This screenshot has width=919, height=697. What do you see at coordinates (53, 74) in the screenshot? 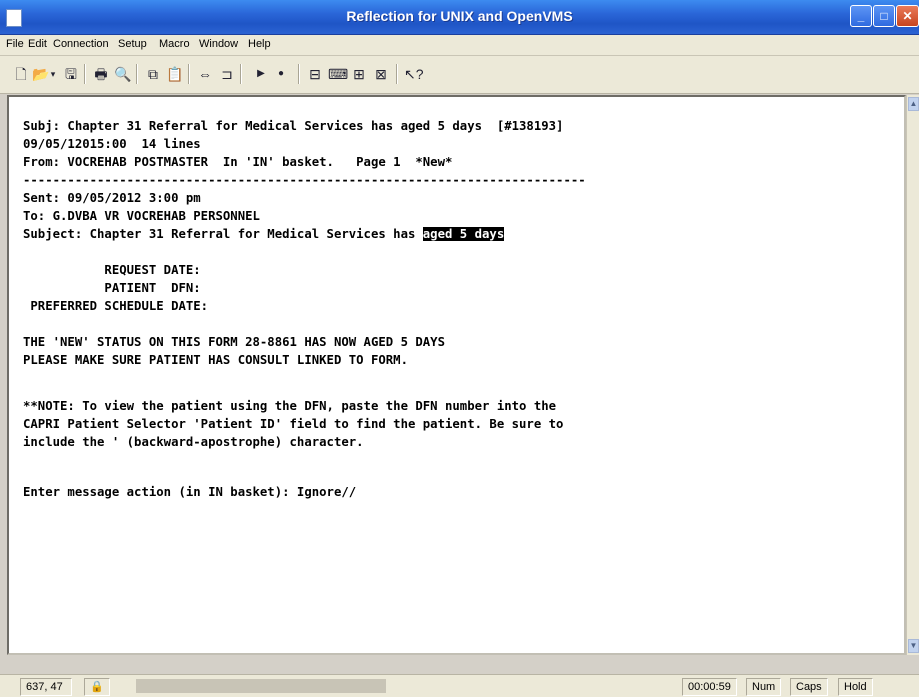
I see `dropdown-arrow-icon: ▾` at bounding box center [53, 74].